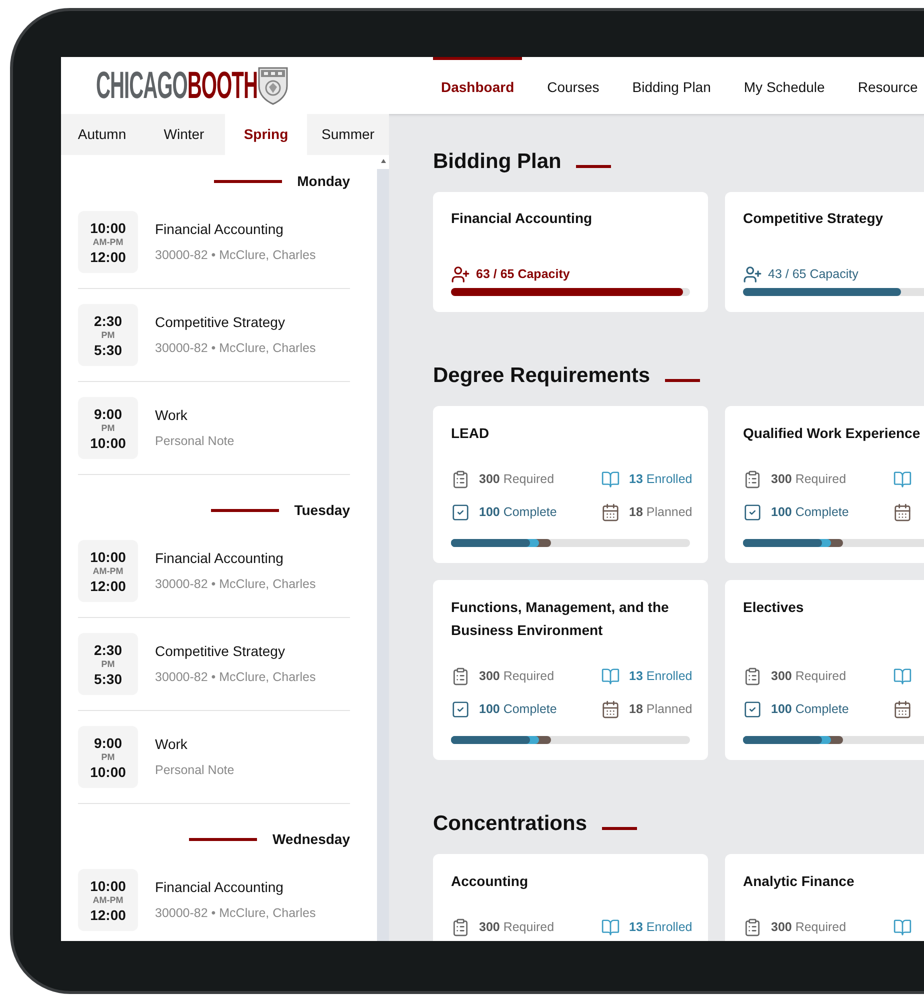 The height and width of the screenshot is (1000, 924). Describe the element at coordinates (813, 275) in the screenshot. I see `capacity-label: 43 / 65 Capacity` at that location.